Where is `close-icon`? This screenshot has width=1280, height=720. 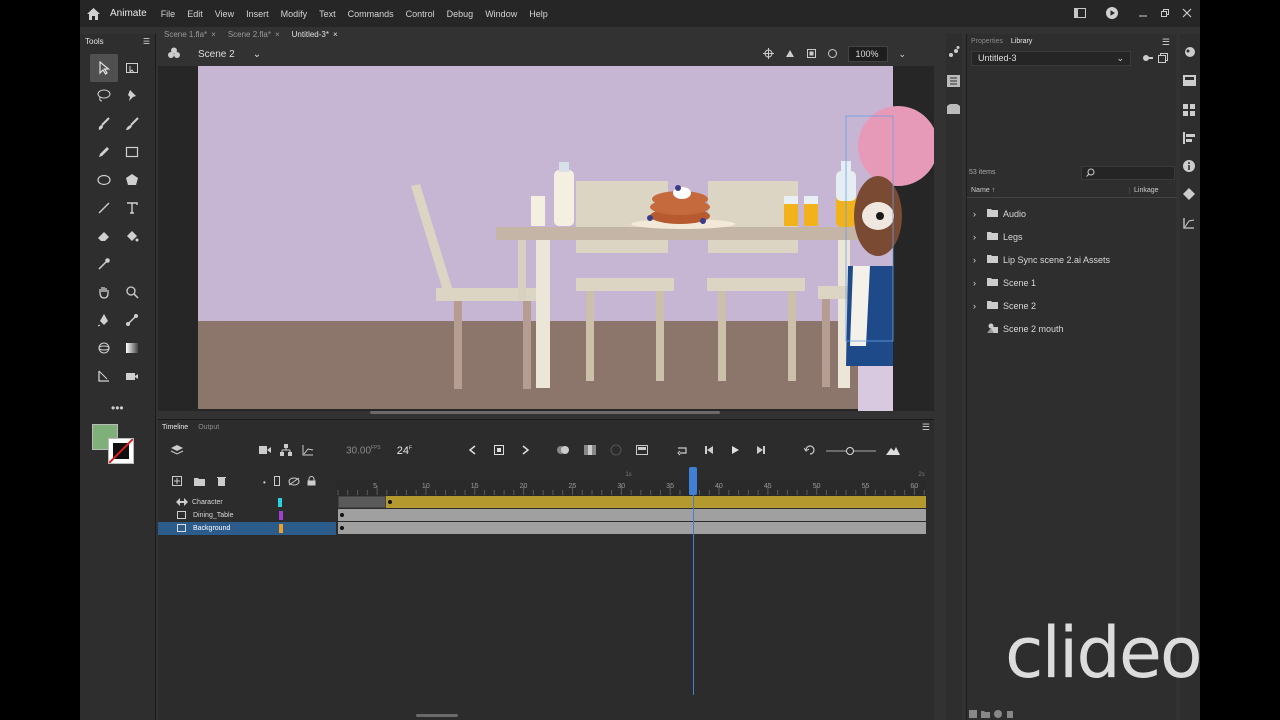 close-icon is located at coordinates (1187, 14).